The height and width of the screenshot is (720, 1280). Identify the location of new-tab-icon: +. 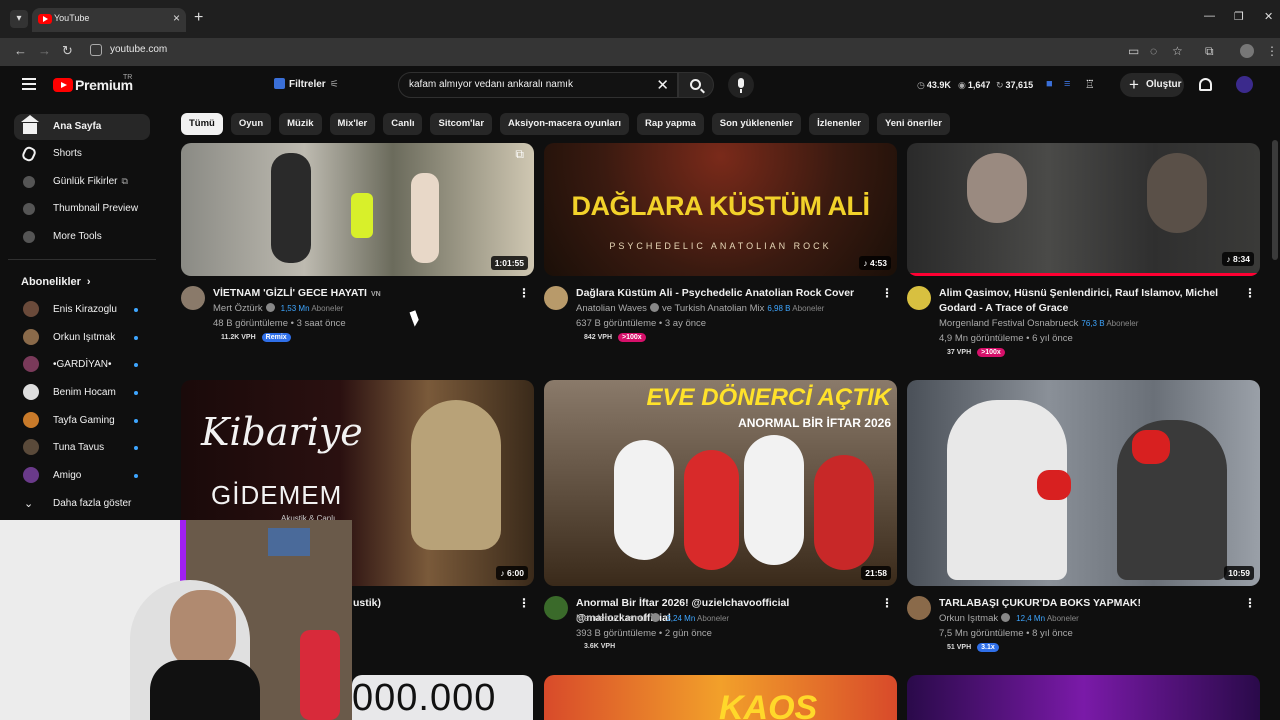
(198, 18).